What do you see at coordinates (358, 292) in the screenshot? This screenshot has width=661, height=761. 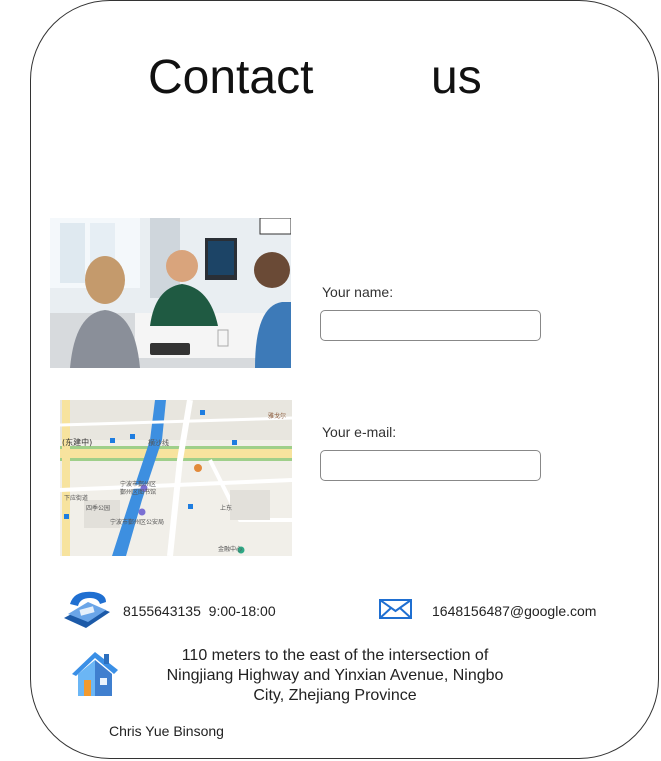 I see `name-label: Your name:` at bounding box center [358, 292].